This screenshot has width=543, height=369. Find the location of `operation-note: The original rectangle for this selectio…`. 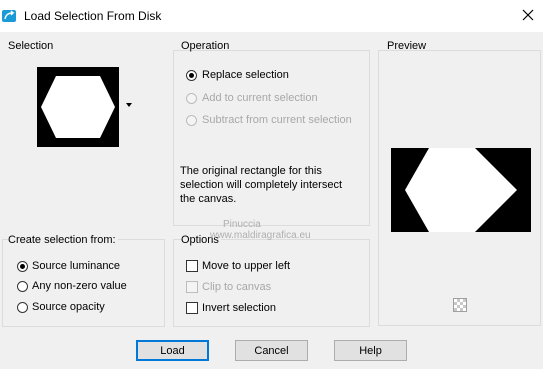

operation-note: The original rectangle for this selectio… is located at coordinates (261, 185).